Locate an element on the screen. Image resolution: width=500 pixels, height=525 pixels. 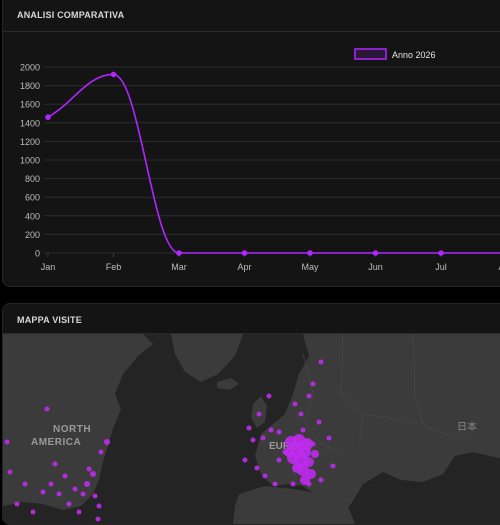
y-tick-label: 1800 is located at coordinates (30, 86).